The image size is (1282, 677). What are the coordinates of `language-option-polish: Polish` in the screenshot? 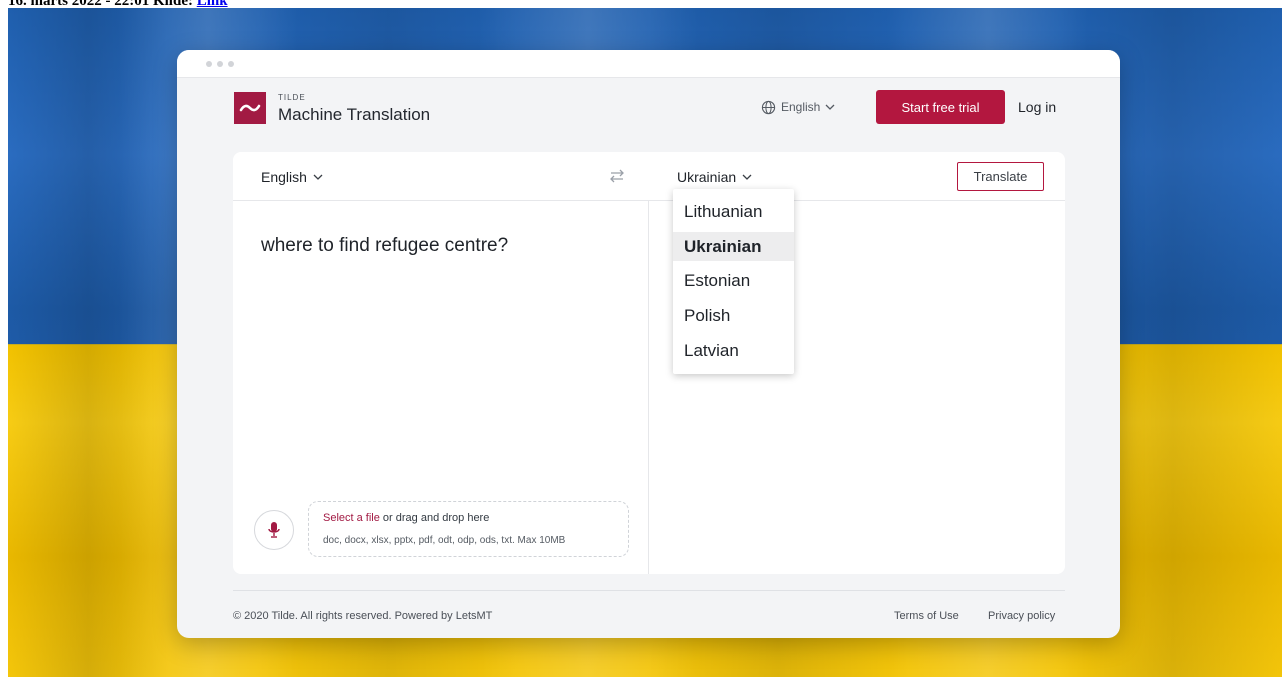 It's located at (733, 315).